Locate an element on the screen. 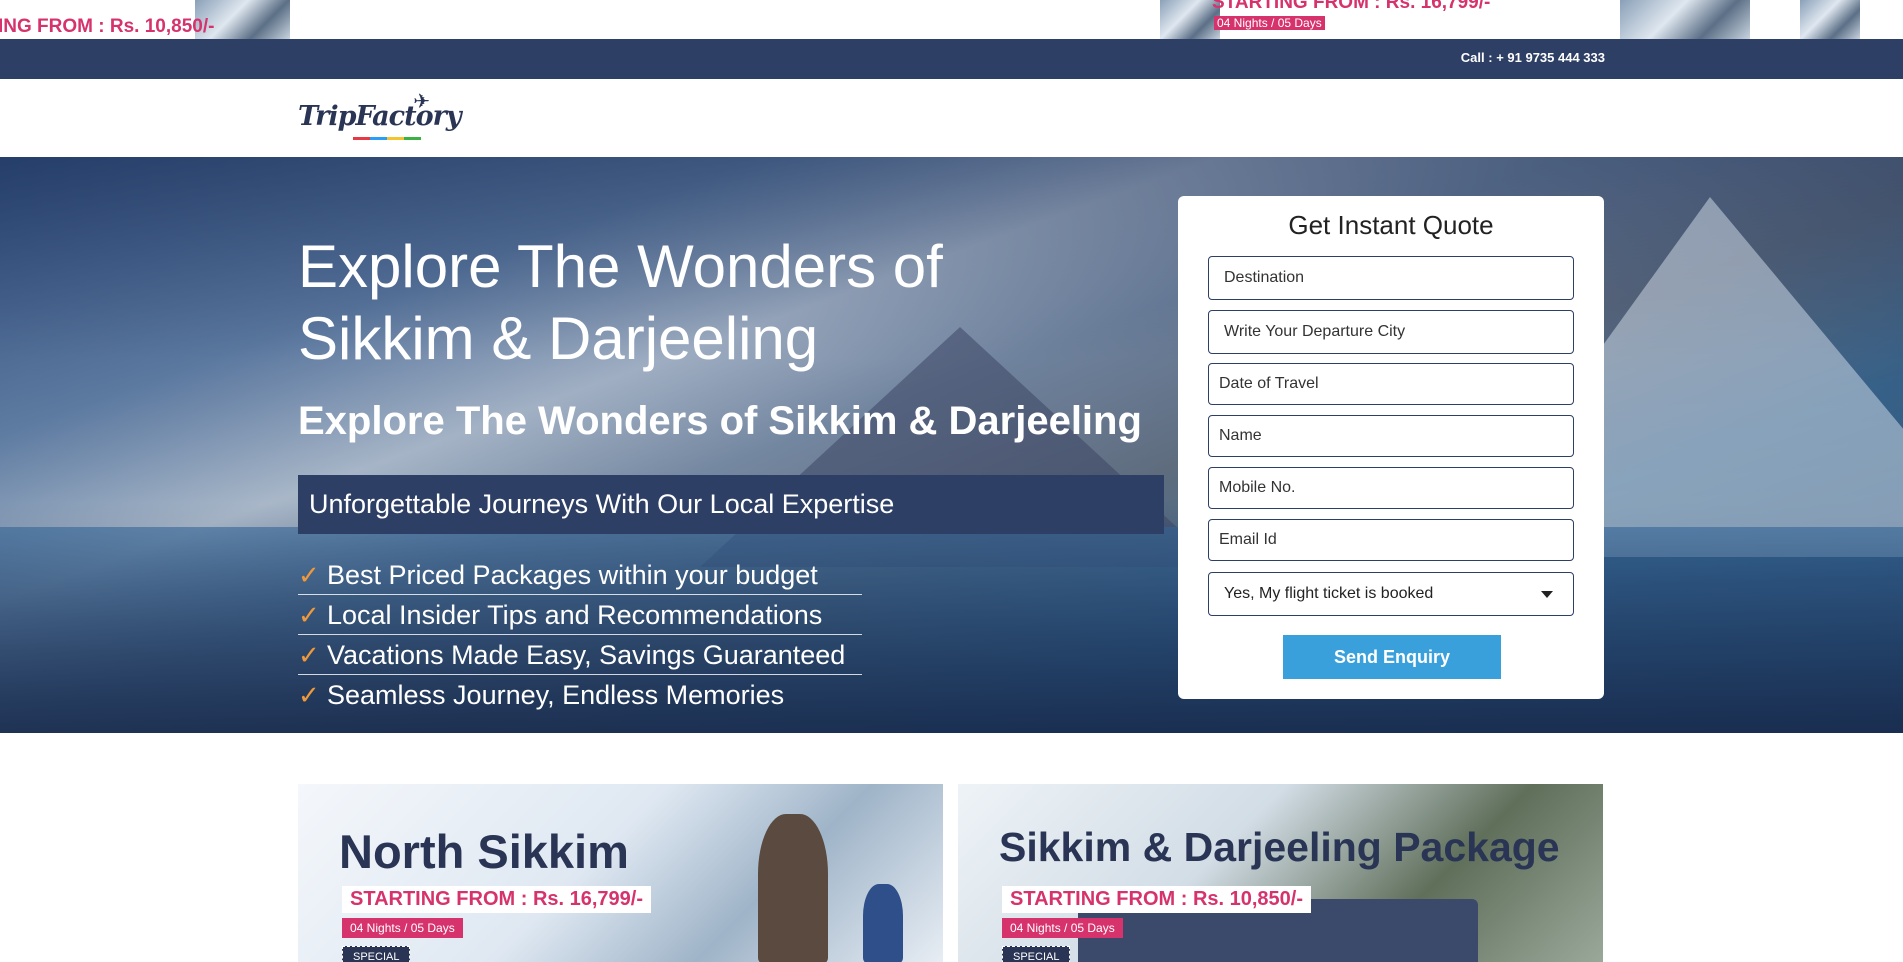 The width and height of the screenshot is (1903, 962). call-phone-link: Call : + 91 9735 444 333 is located at coordinates (1533, 57).